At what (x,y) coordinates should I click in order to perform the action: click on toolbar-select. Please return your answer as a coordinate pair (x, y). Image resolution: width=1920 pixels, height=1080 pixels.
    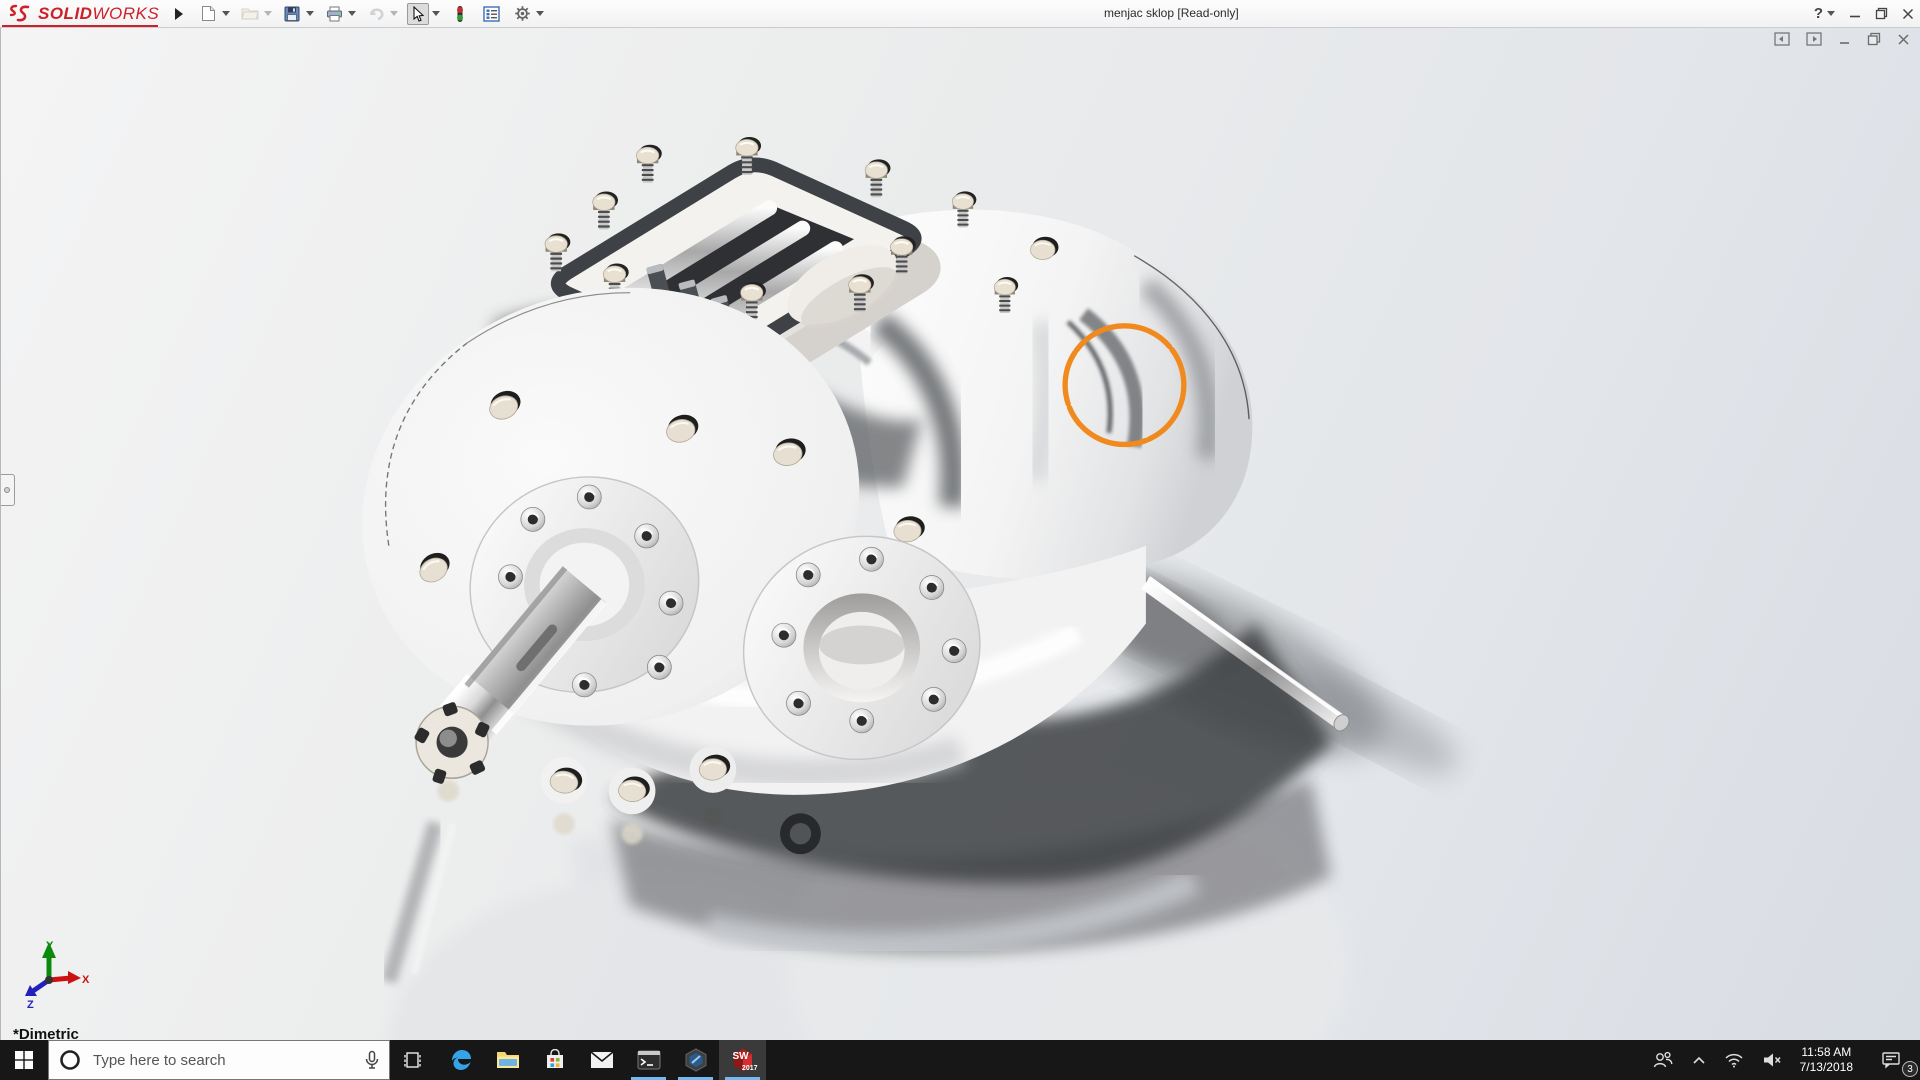
    Looking at the image, I should click on (424, 13).